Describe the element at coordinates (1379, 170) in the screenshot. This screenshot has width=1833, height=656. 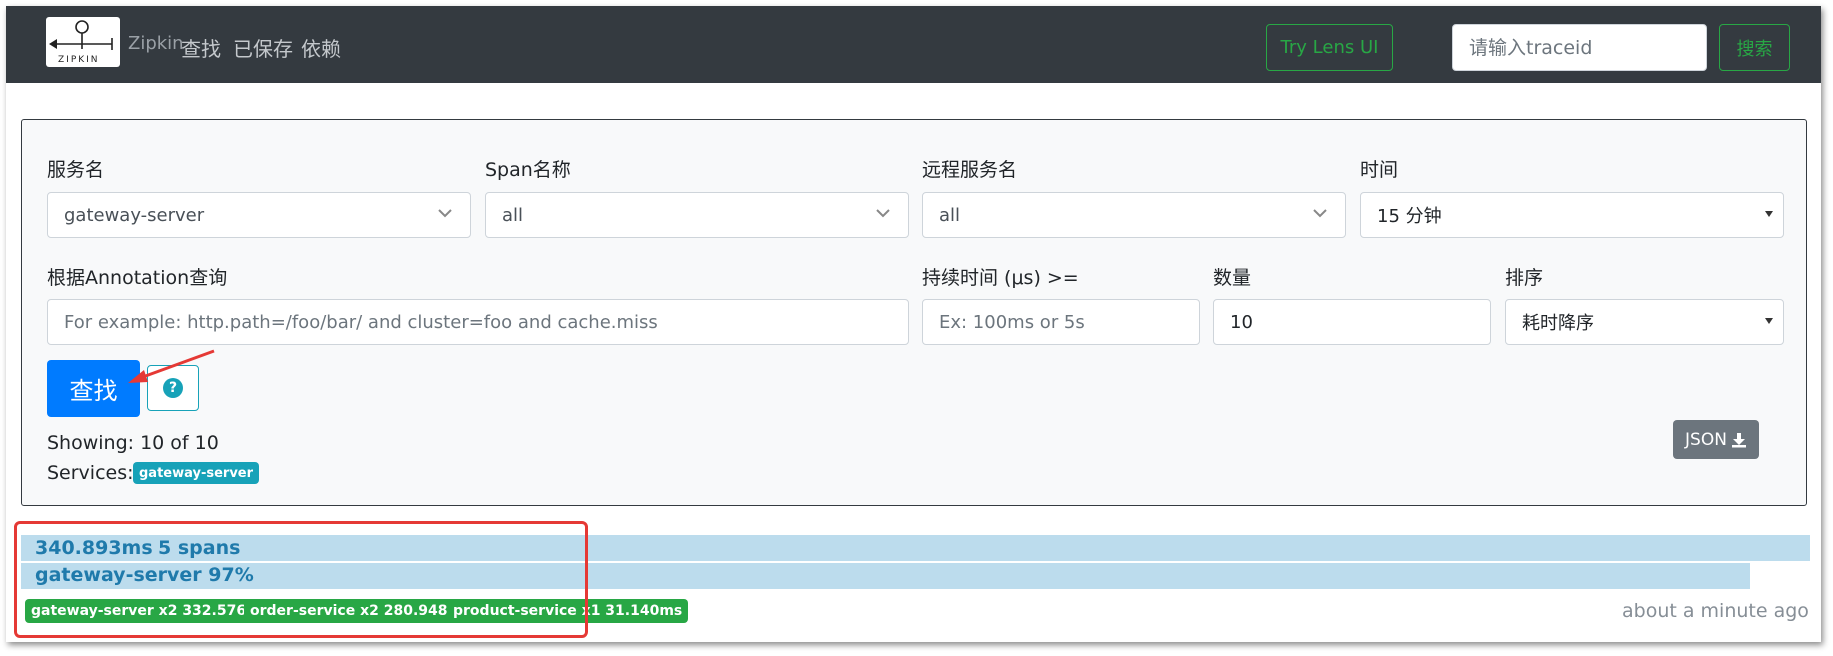
I see `time-label: 时间` at that location.